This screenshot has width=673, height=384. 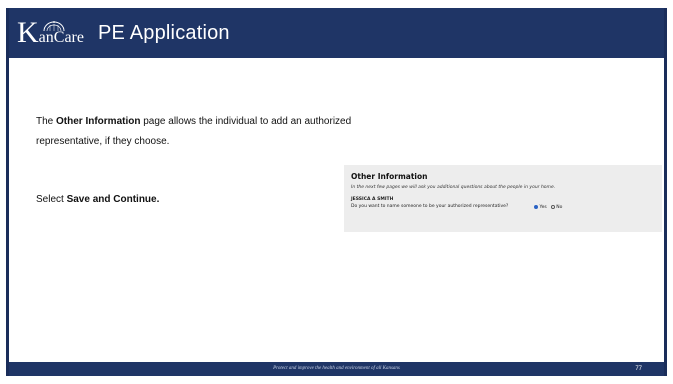 What do you see at coordinates (638, 369) in the screenshot?
I see `page-number: 77` at bounding box center [638, 369].